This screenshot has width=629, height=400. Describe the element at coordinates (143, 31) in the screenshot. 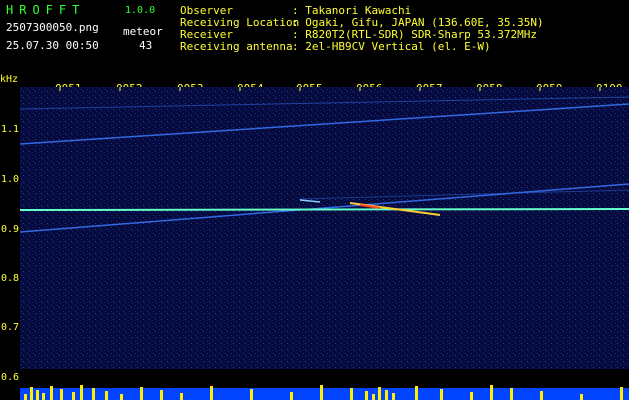

I see `count-label: meteor` at that location.